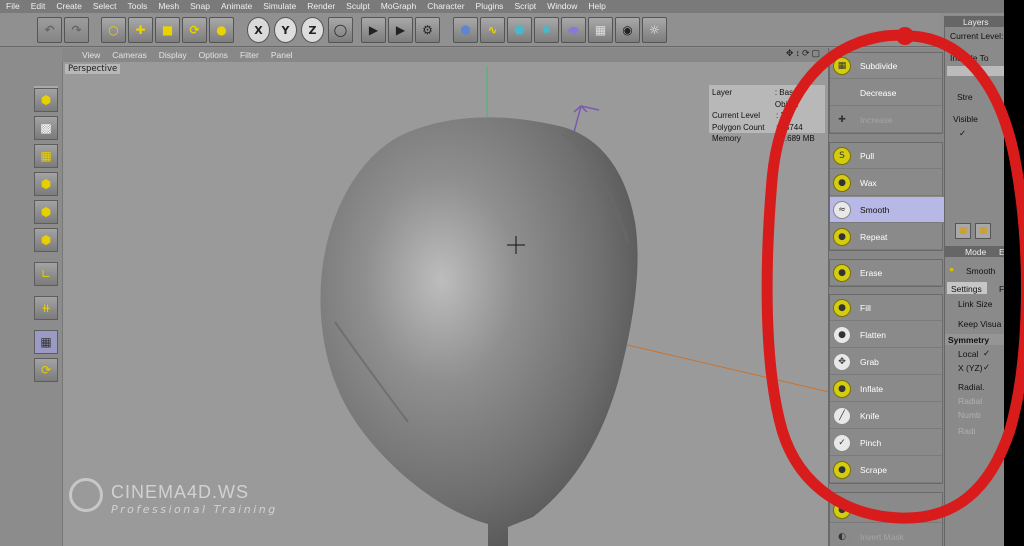 The width and height of the screenshot is (1024, 546). I want to click on menu-select: Select, so click(105, 6).